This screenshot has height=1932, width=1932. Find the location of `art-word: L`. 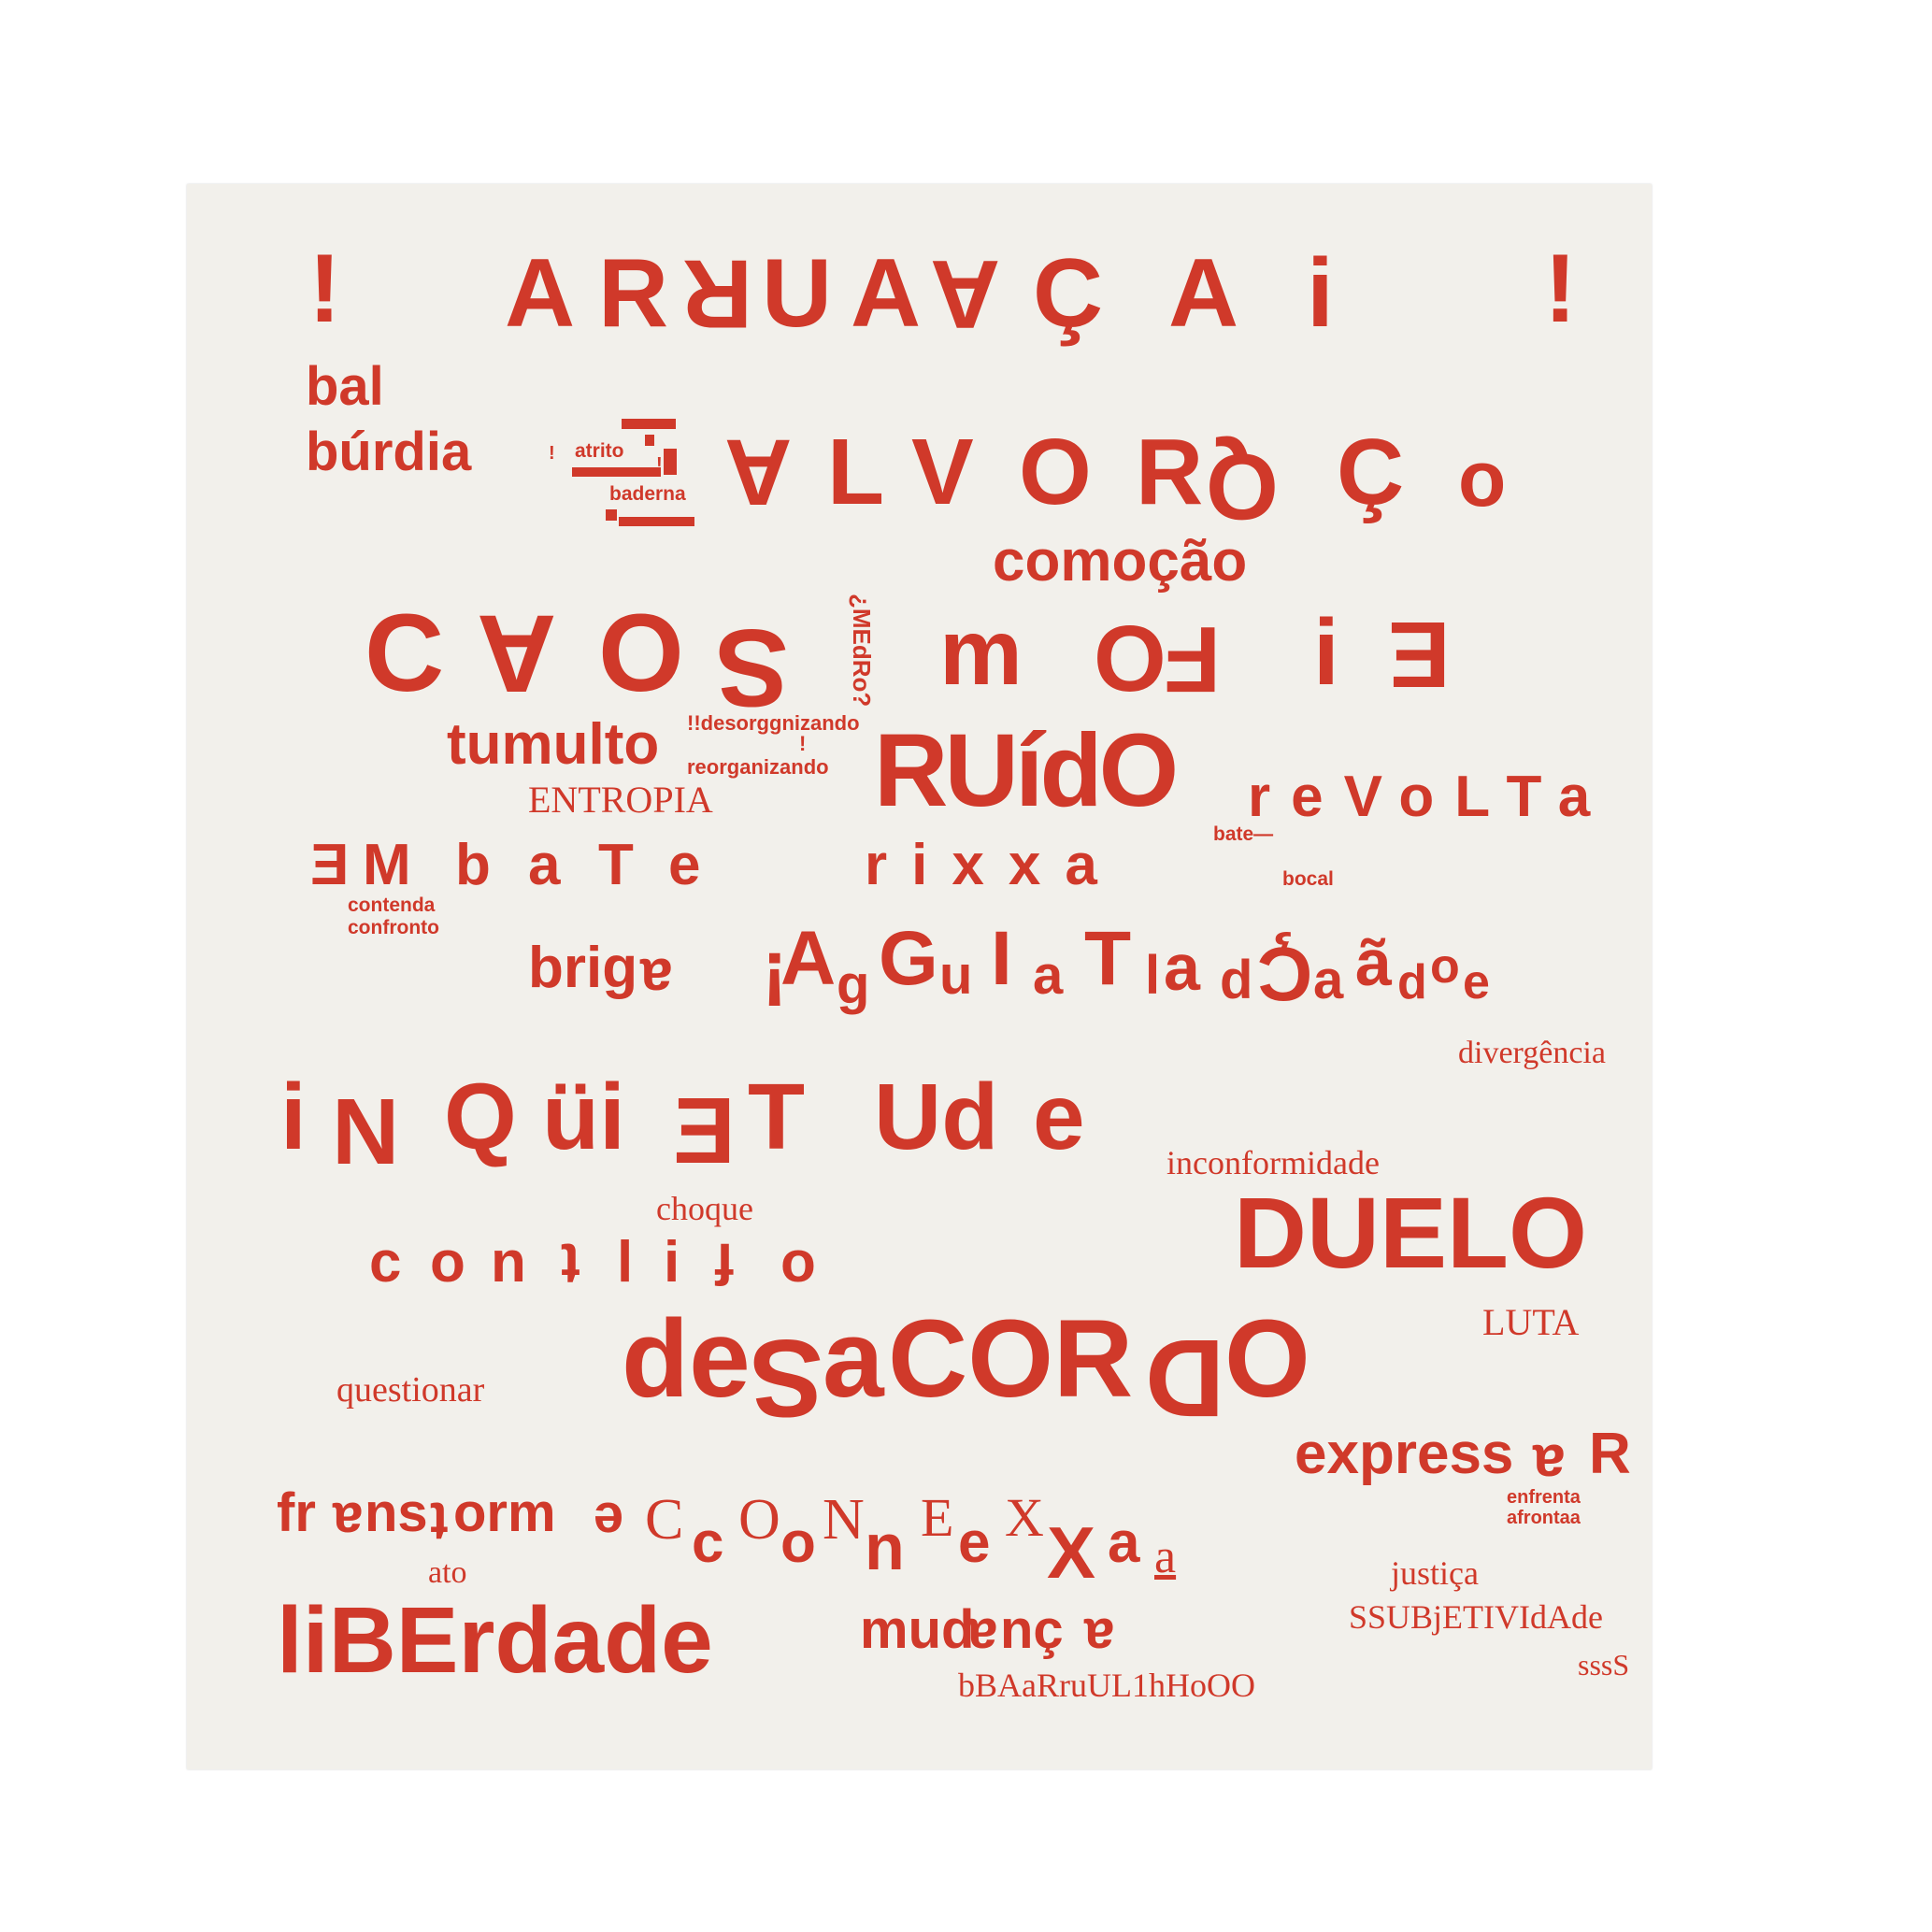

art-word: L is located at coordinates (856, 472).